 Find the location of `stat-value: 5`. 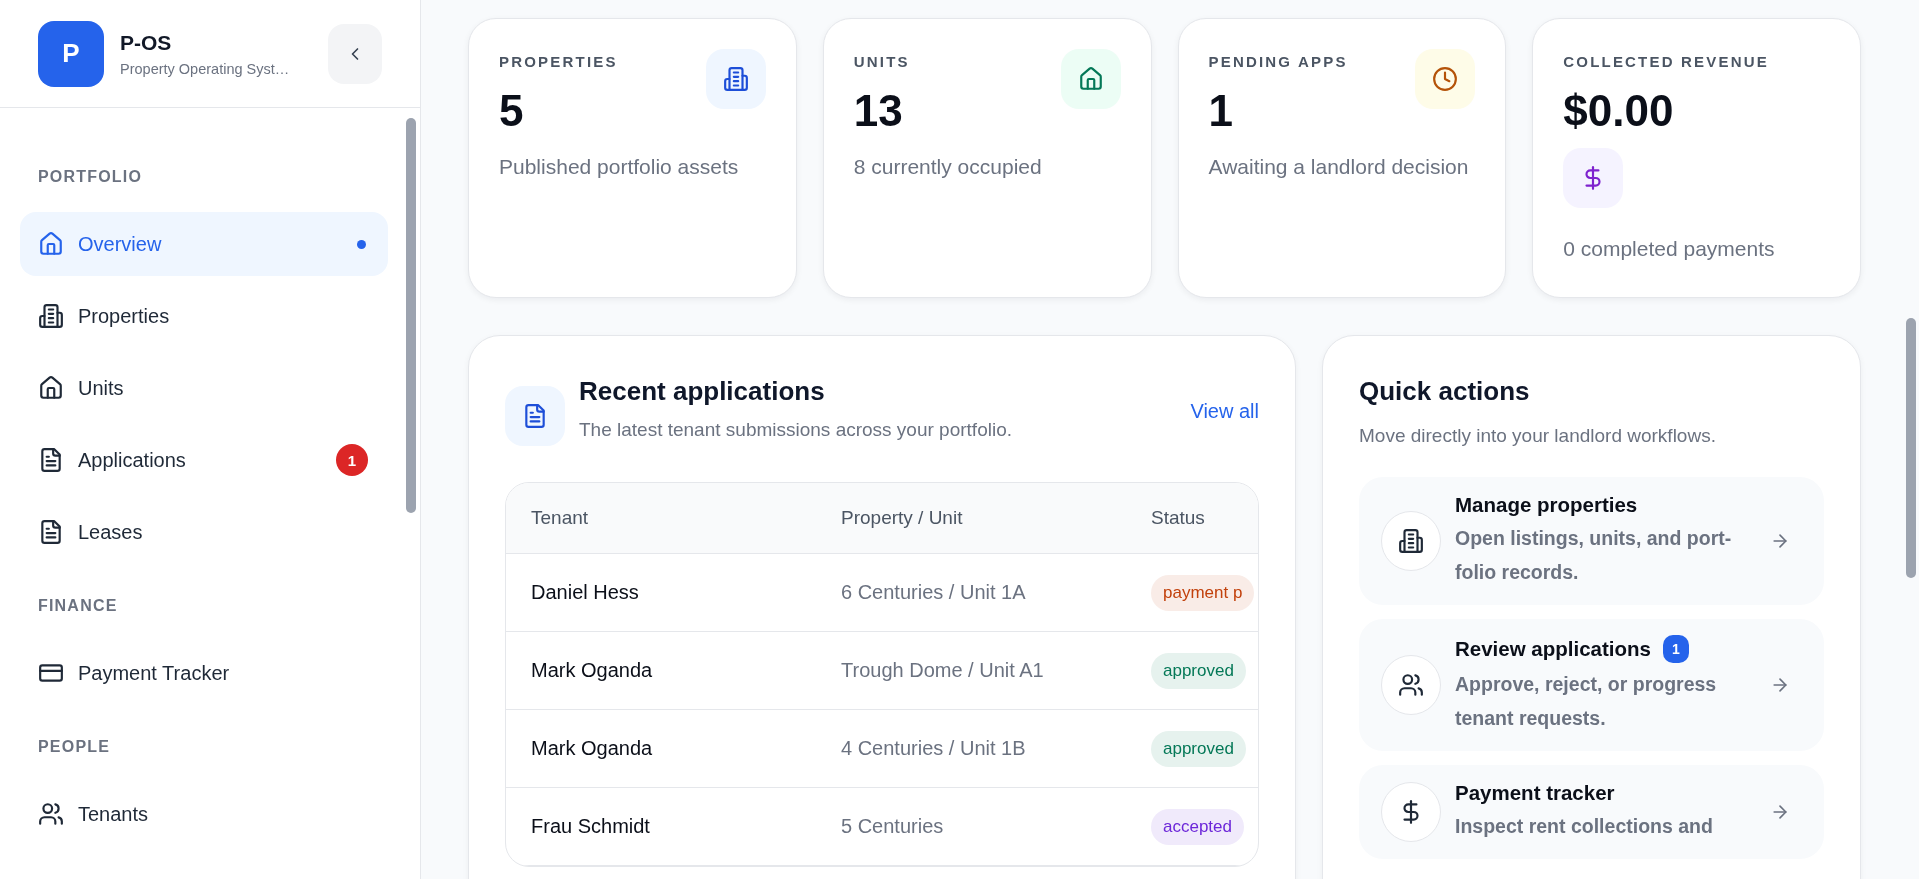

stat-value: 5 is located at coordinates (512, 111).